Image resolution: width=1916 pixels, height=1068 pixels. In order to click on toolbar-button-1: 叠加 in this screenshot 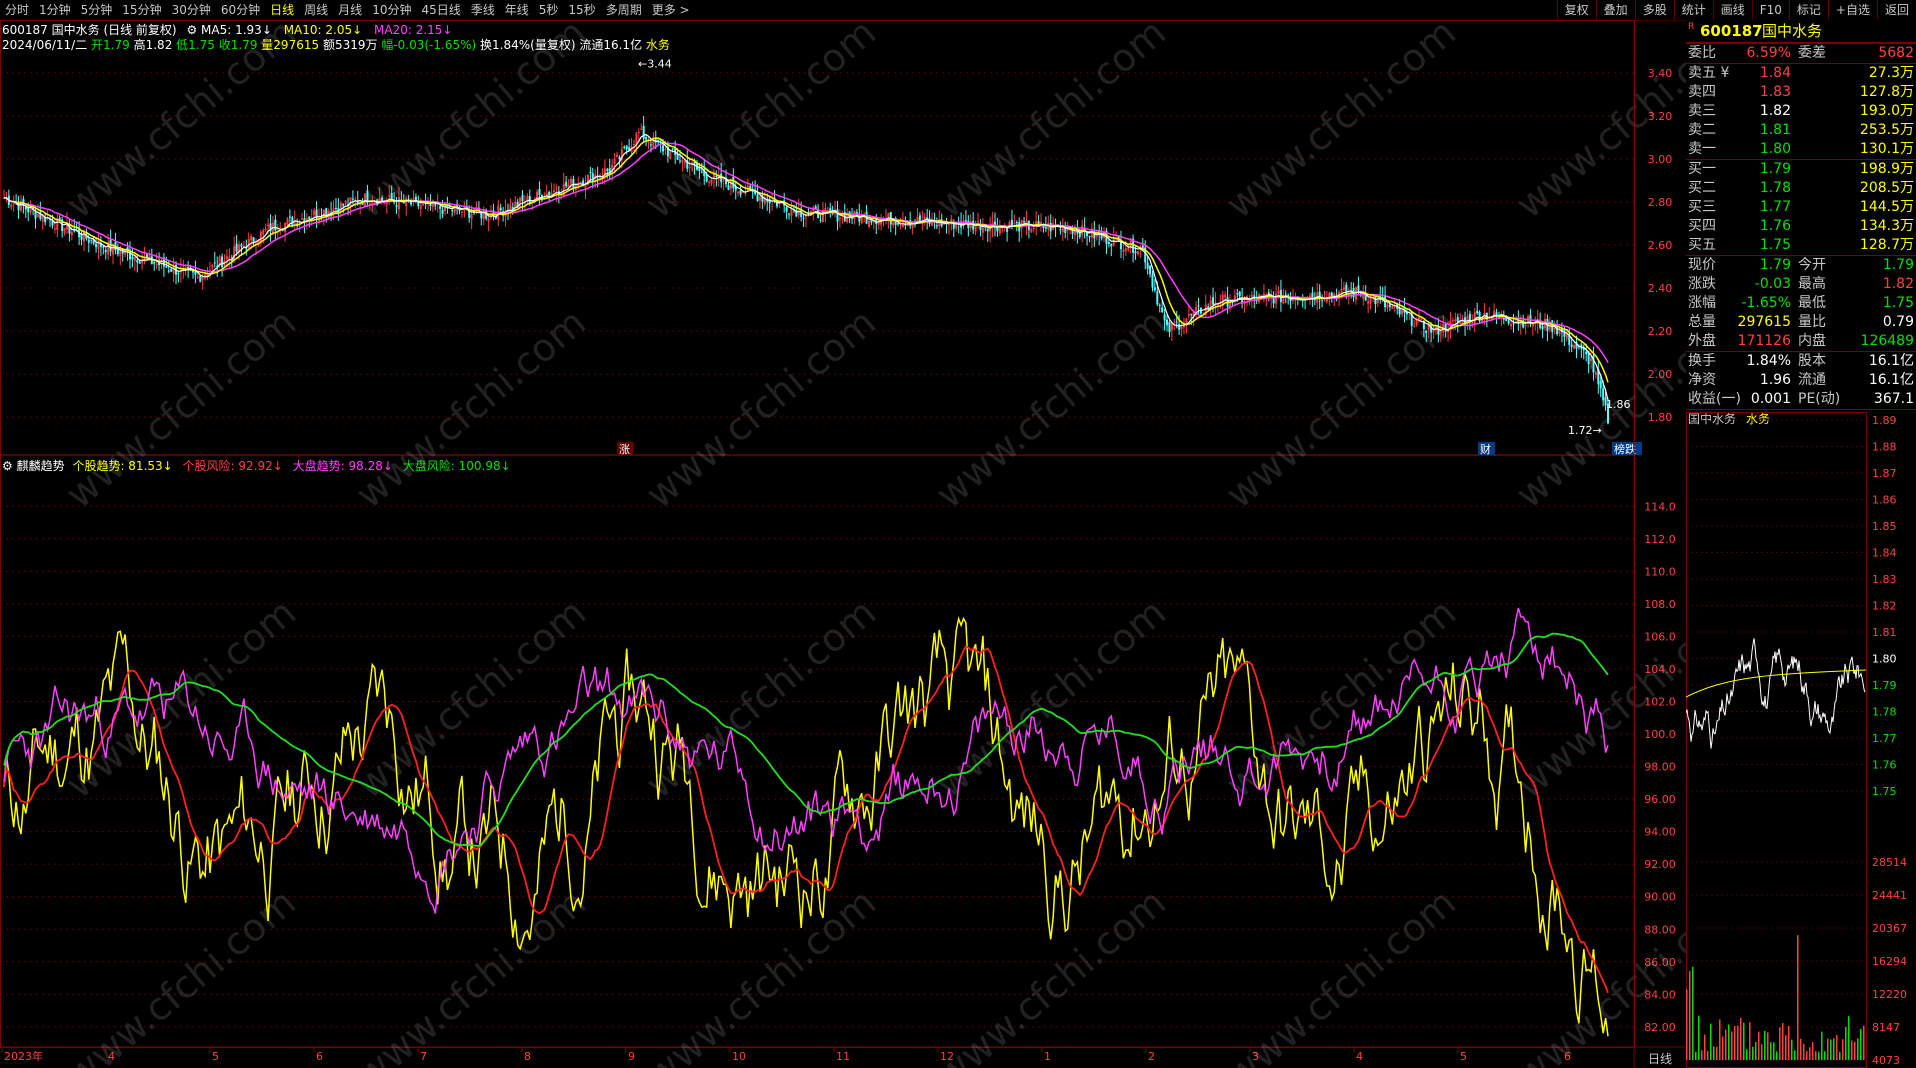, I will do `click(1615, 10)`.